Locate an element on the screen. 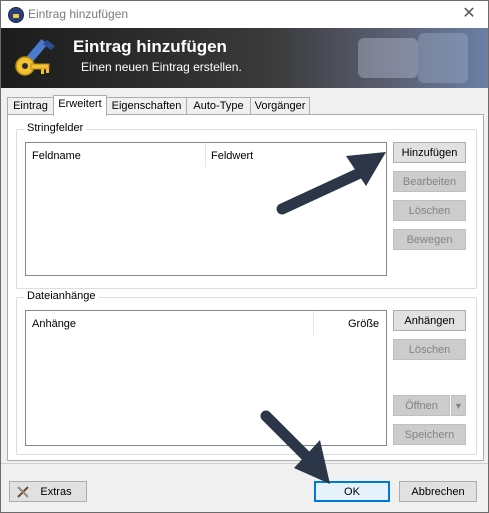 The width and height of the screenshot is (489, 513). column-feldname: Feldname is located at coordinates (56, 156).